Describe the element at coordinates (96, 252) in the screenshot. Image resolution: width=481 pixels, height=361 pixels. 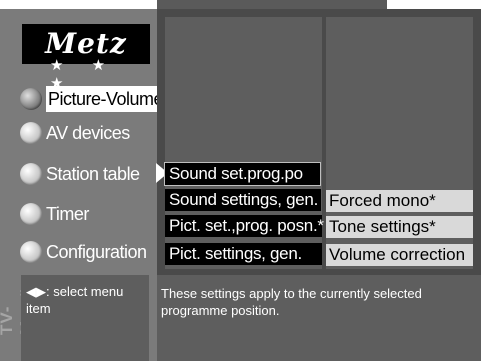
I see `menu-item-label: Configuration` at that location.